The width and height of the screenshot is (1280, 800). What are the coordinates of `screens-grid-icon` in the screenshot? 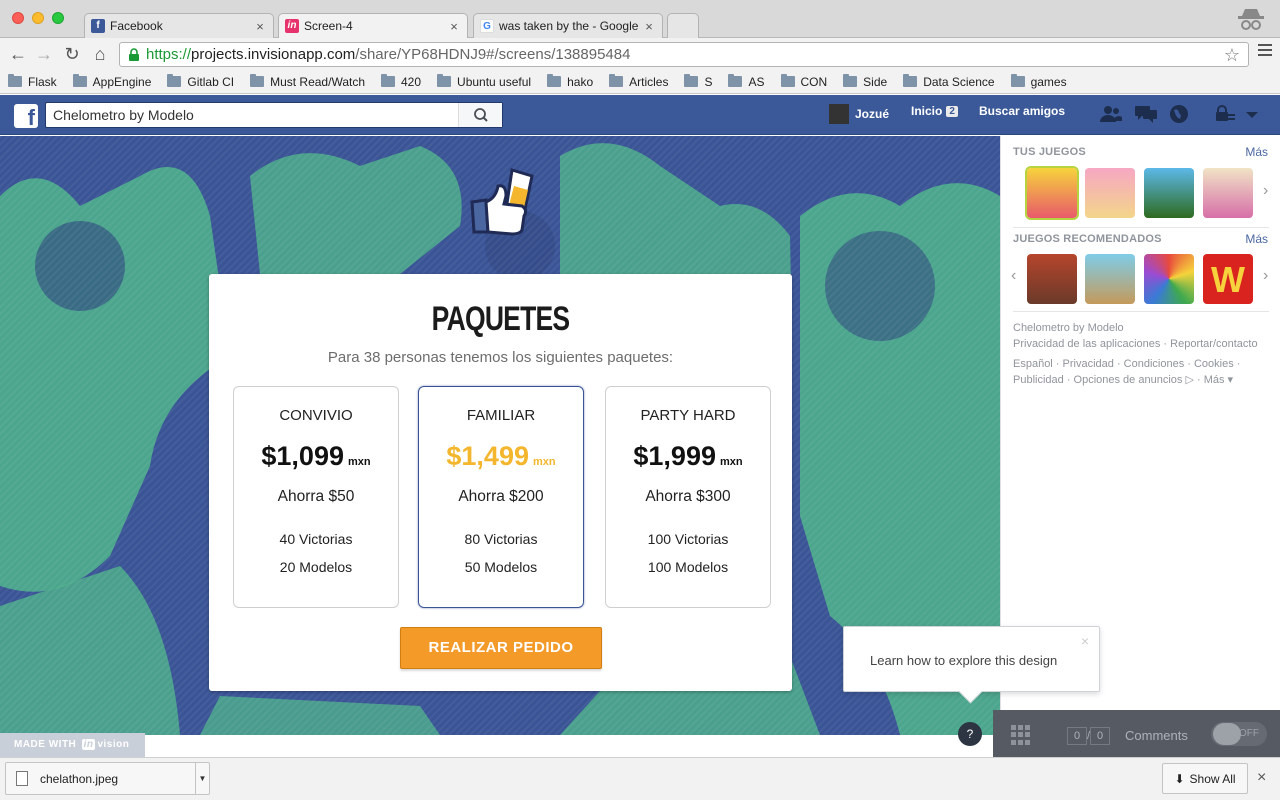 It's located at (1021, 735).